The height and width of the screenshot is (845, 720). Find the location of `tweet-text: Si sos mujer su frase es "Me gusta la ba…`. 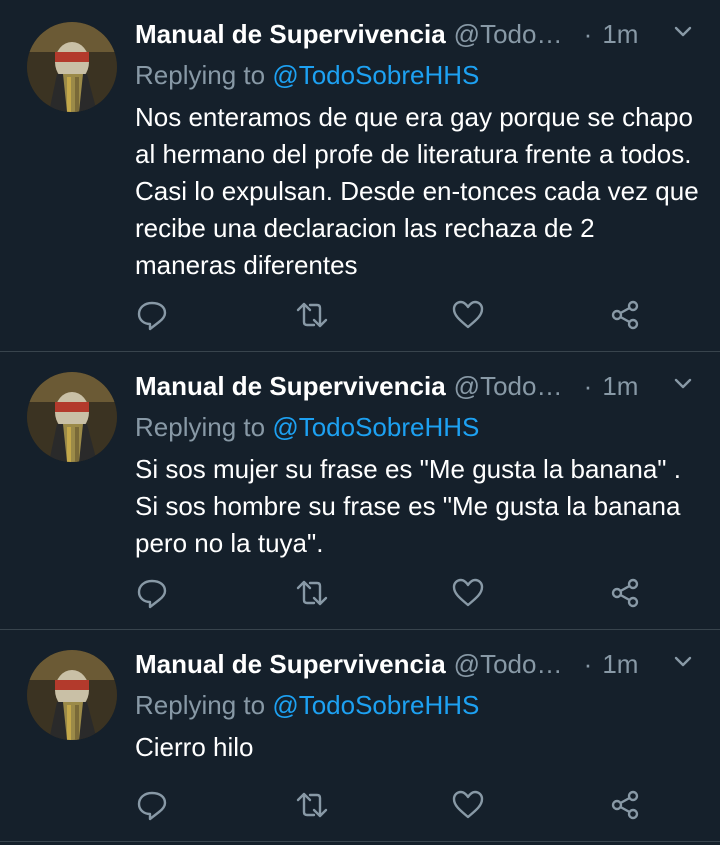

tweet-text: Si sos mujer su frase es "Me gusta la ba… is located at coordinates (408, 506).